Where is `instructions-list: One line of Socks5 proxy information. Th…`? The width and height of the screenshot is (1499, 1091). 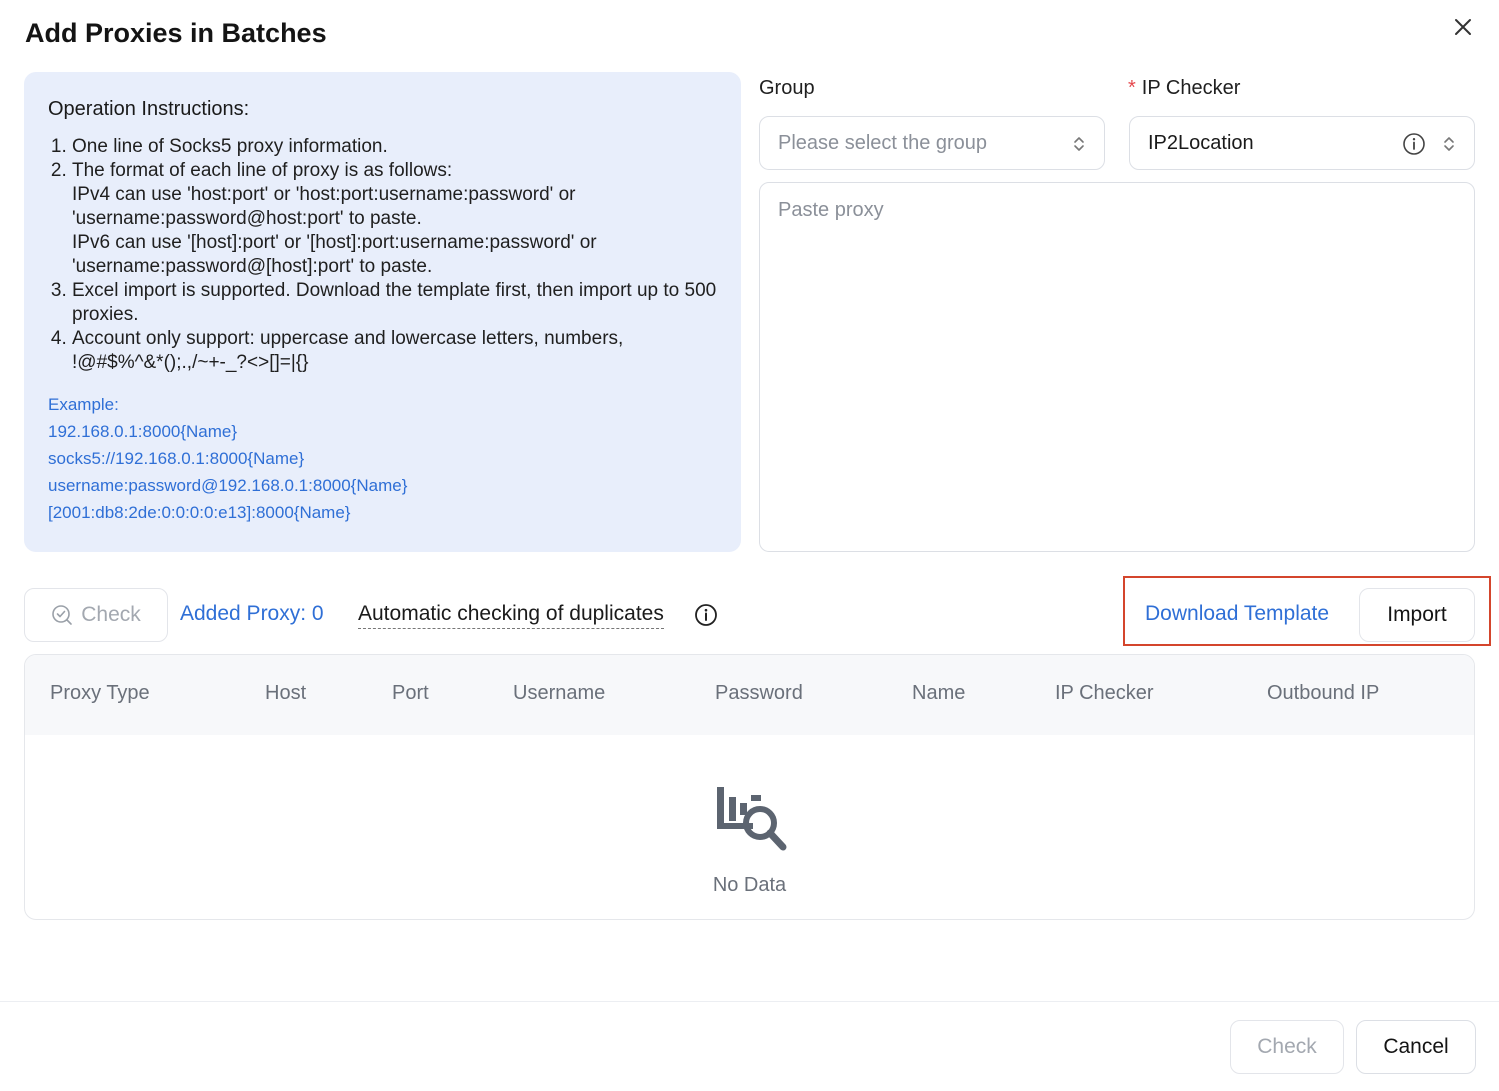
instructions-list: One line of Socks5 proxy information. Th… is located at coordinates (382, 255).